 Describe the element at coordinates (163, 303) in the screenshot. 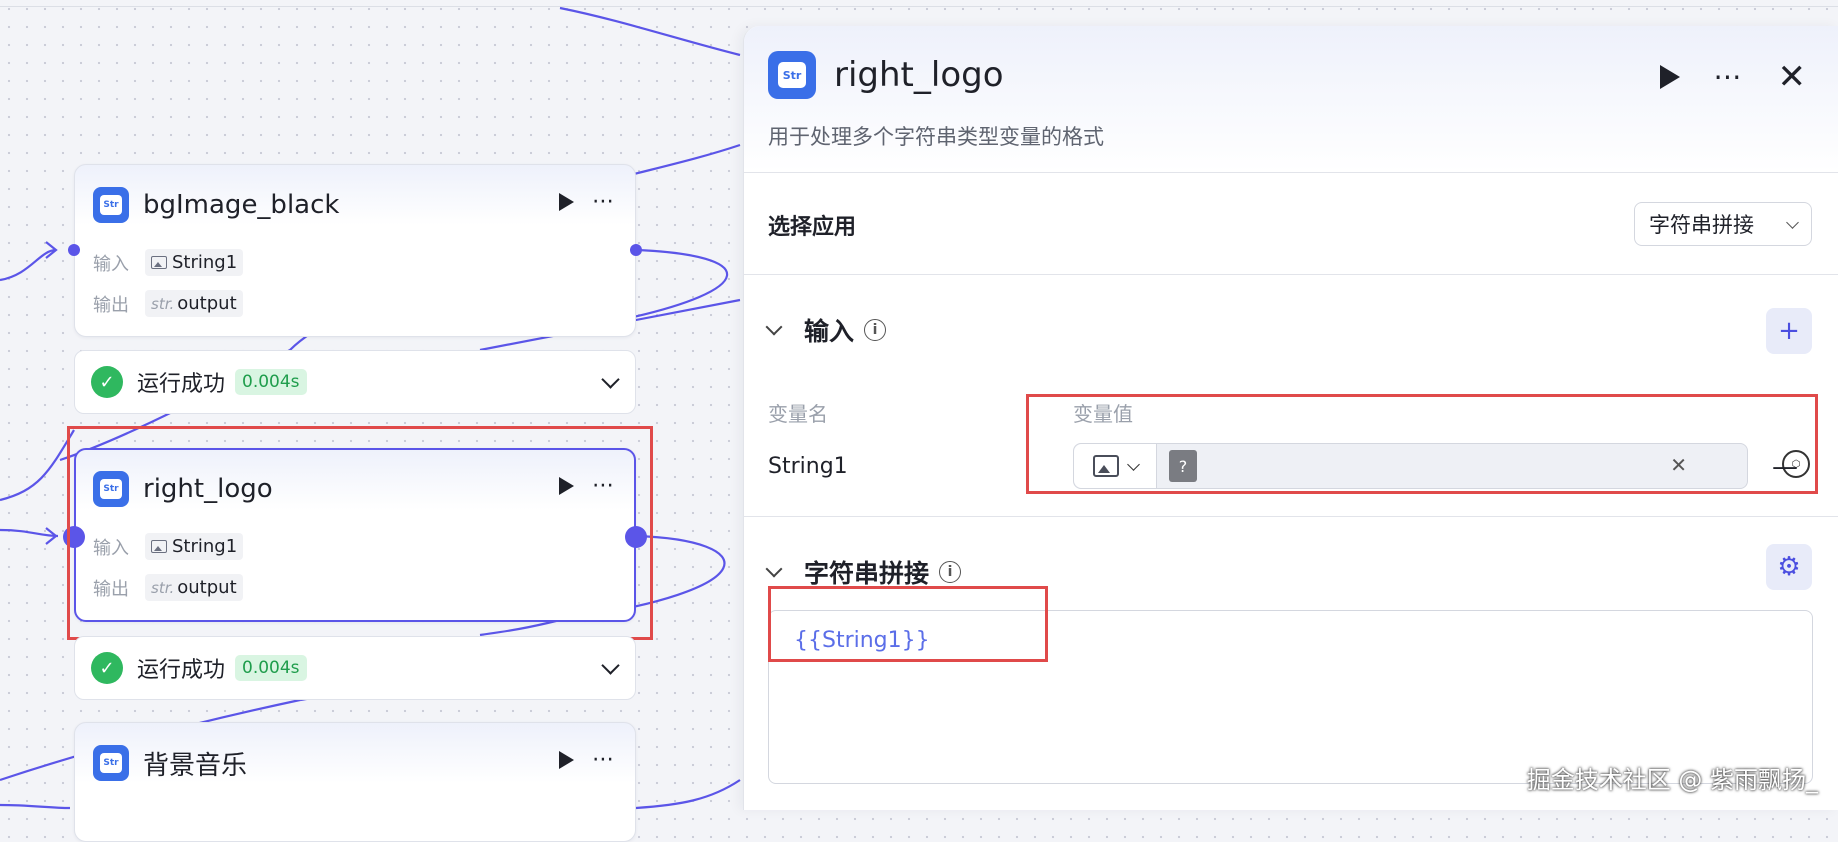

I see `string-type-icon: str.` at that location.